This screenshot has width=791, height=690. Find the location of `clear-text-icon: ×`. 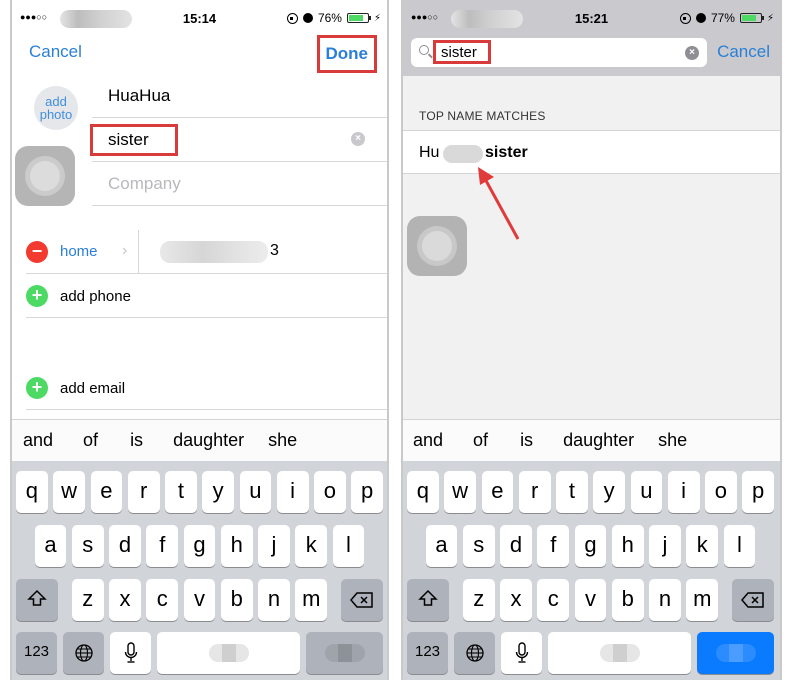

clear-text-icon: × is located at coordinates (358, 139).